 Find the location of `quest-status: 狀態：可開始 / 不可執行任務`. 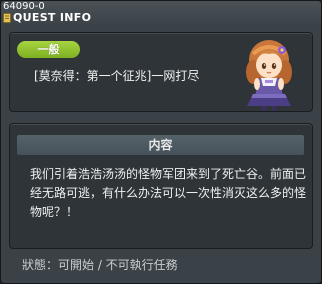

quest-status: 狀態：可開始 / 不可執行任務 is located at coordinates (100, 265).